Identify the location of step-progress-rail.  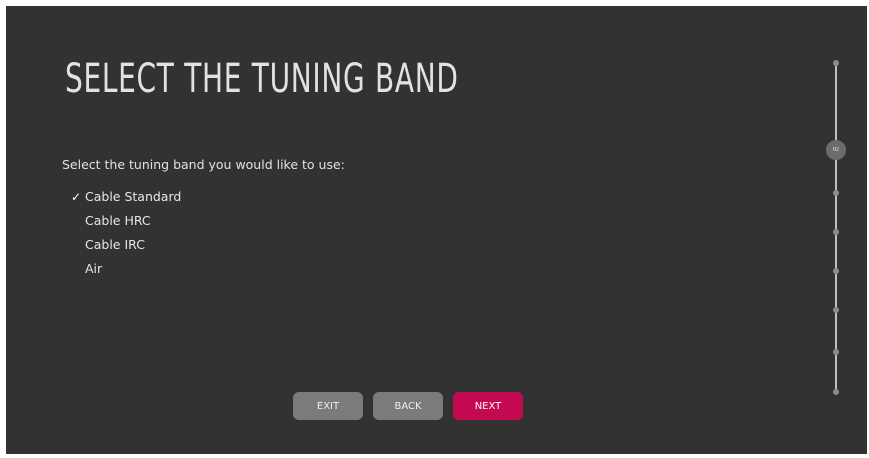
(836, 227).